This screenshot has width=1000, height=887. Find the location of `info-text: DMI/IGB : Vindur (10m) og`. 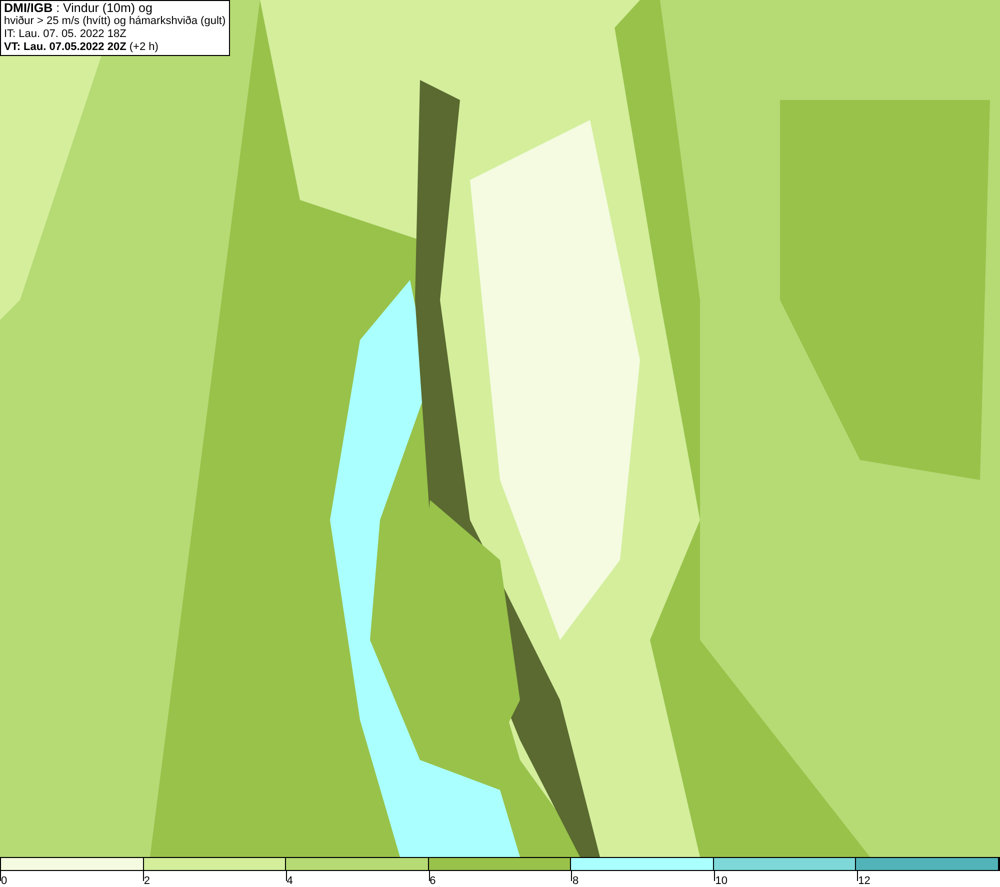

info-text: DMI/IGB : Vindur (10m) og is located at coordinates (79, 8).